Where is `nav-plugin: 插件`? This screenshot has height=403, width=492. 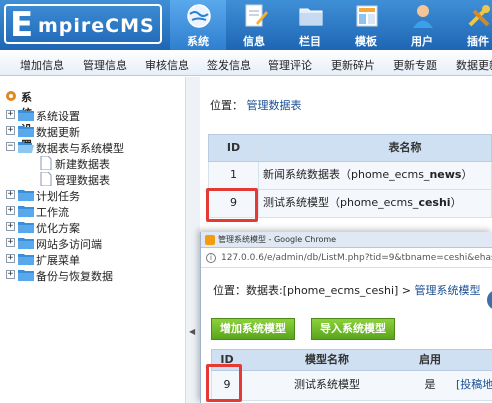
nav-plugin: 插件 is located at coordinates (471, 25).